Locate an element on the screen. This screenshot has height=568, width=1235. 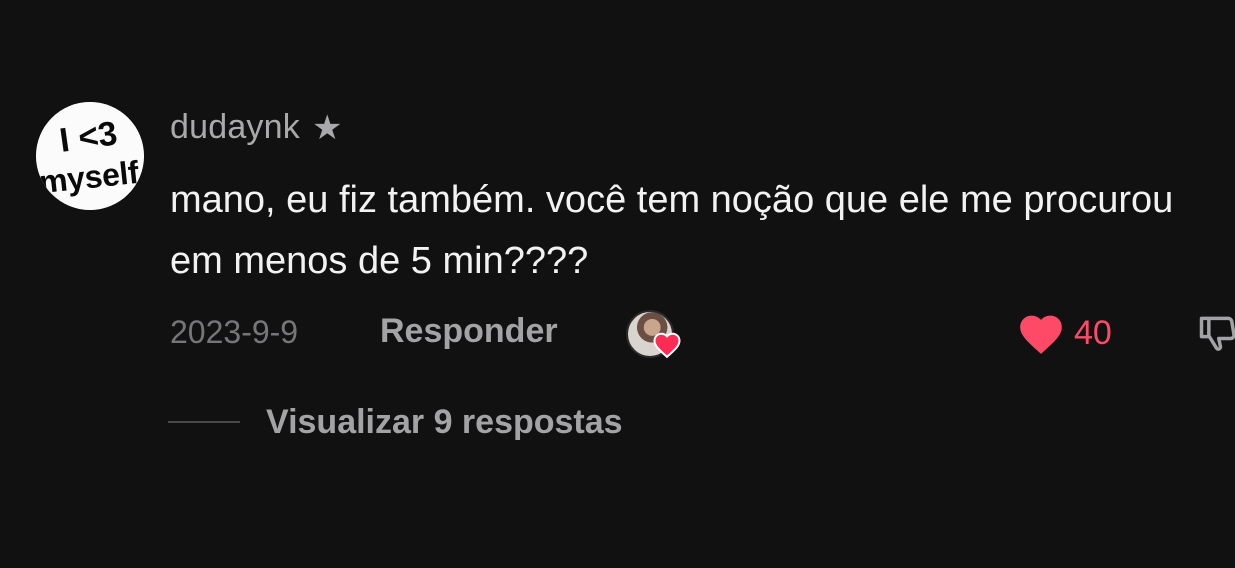
thumbs-down-icon is located at coordinates (1215, 333).